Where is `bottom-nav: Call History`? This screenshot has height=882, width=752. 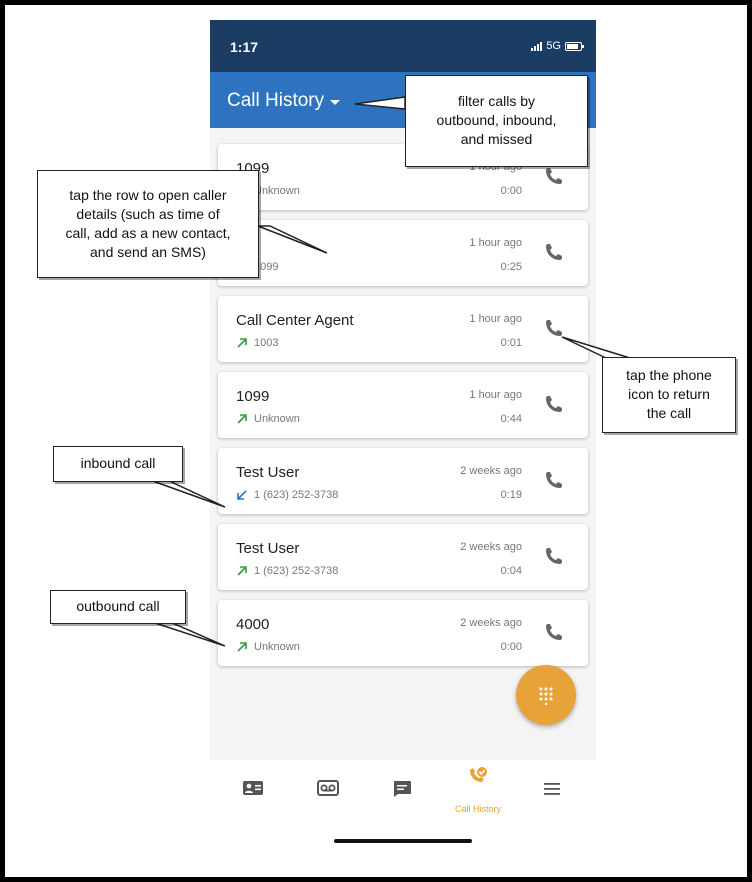
bottom-nav: Call History is located at coordinates (403, 792).